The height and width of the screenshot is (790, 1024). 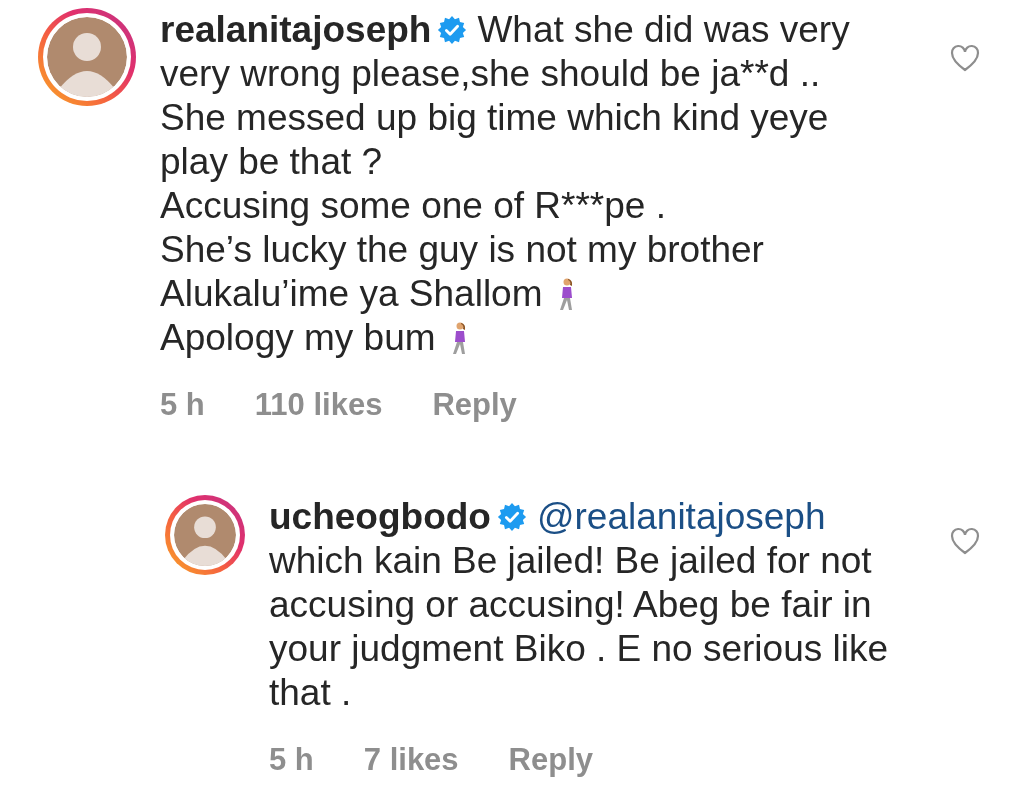 I want to click on username-link: realanitajoseph, so click(x=296, y=29).